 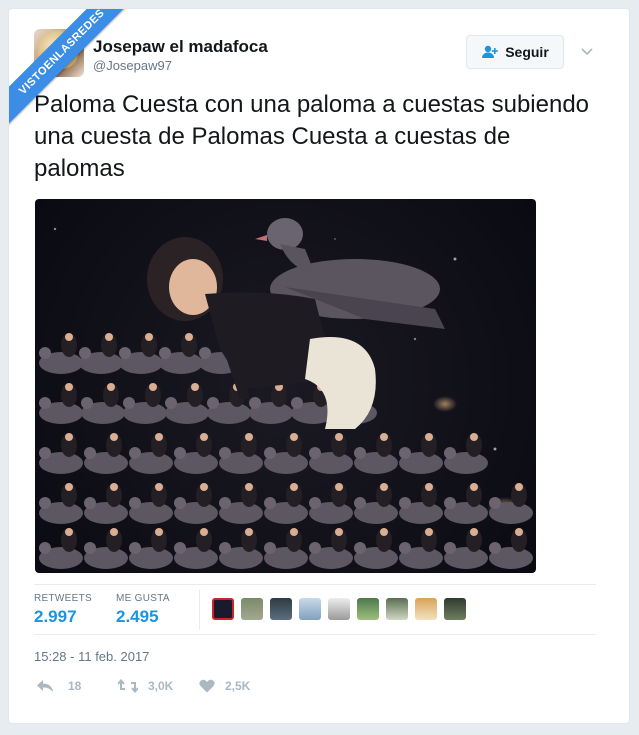 What do you see at coordinates (207, 686) in the screenshot?
I see `heart-icon` at bounding box center [207, 686].